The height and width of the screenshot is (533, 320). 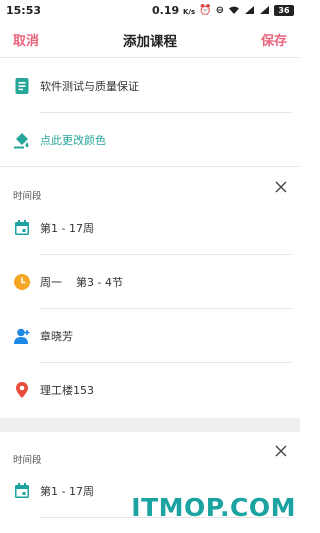 What do you see at coordinates (150, 228) in the screenshot?
I see `weeks-row: 第1 - 17周` at bounding box center [150, 228].